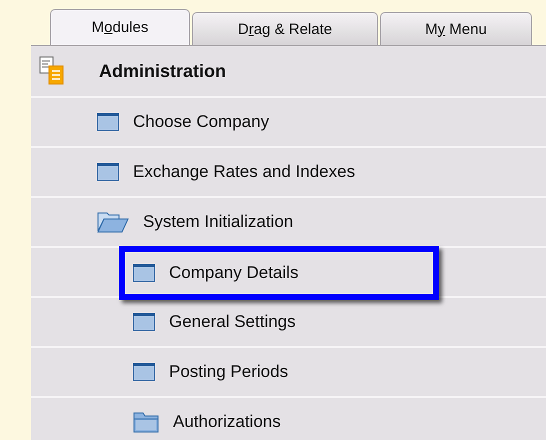  I want to click on tab: Modules, so click(120, 27).